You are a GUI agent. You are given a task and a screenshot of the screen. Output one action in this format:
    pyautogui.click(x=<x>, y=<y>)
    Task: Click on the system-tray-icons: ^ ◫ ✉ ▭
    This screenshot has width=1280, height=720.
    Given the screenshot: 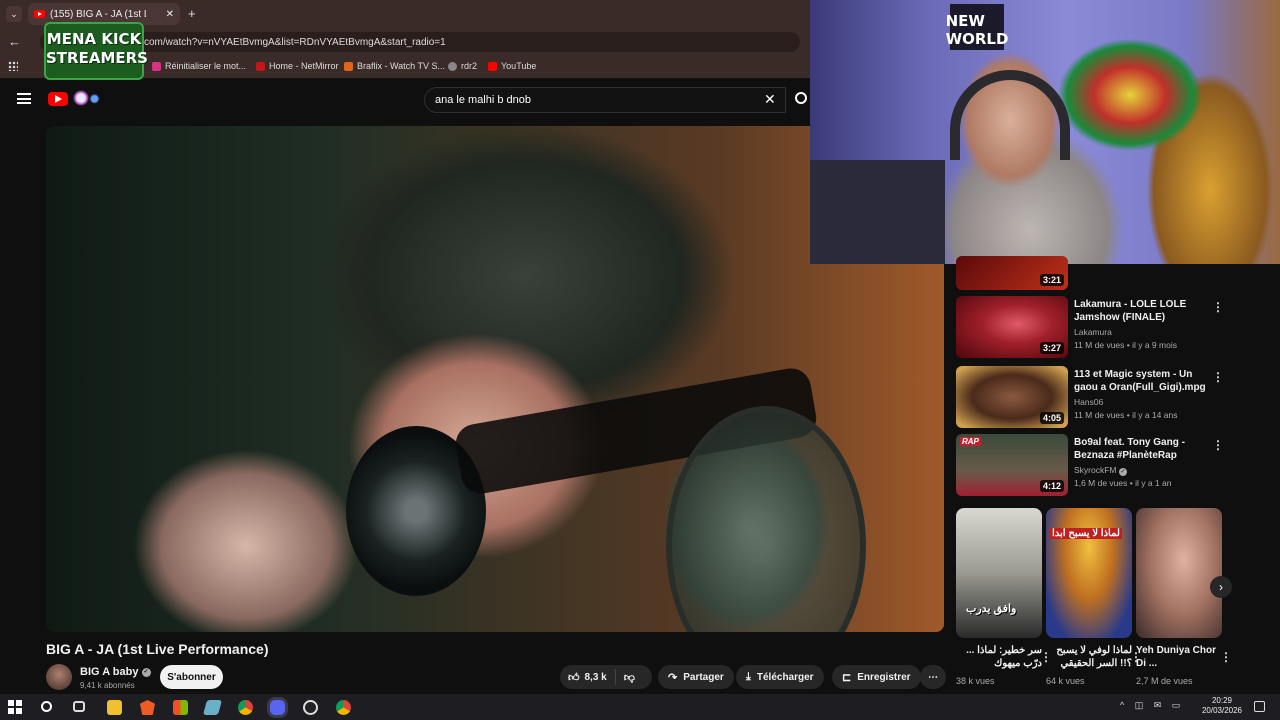 What is the action you would take?
    pyautogui.click(x=1152, y=705)
    